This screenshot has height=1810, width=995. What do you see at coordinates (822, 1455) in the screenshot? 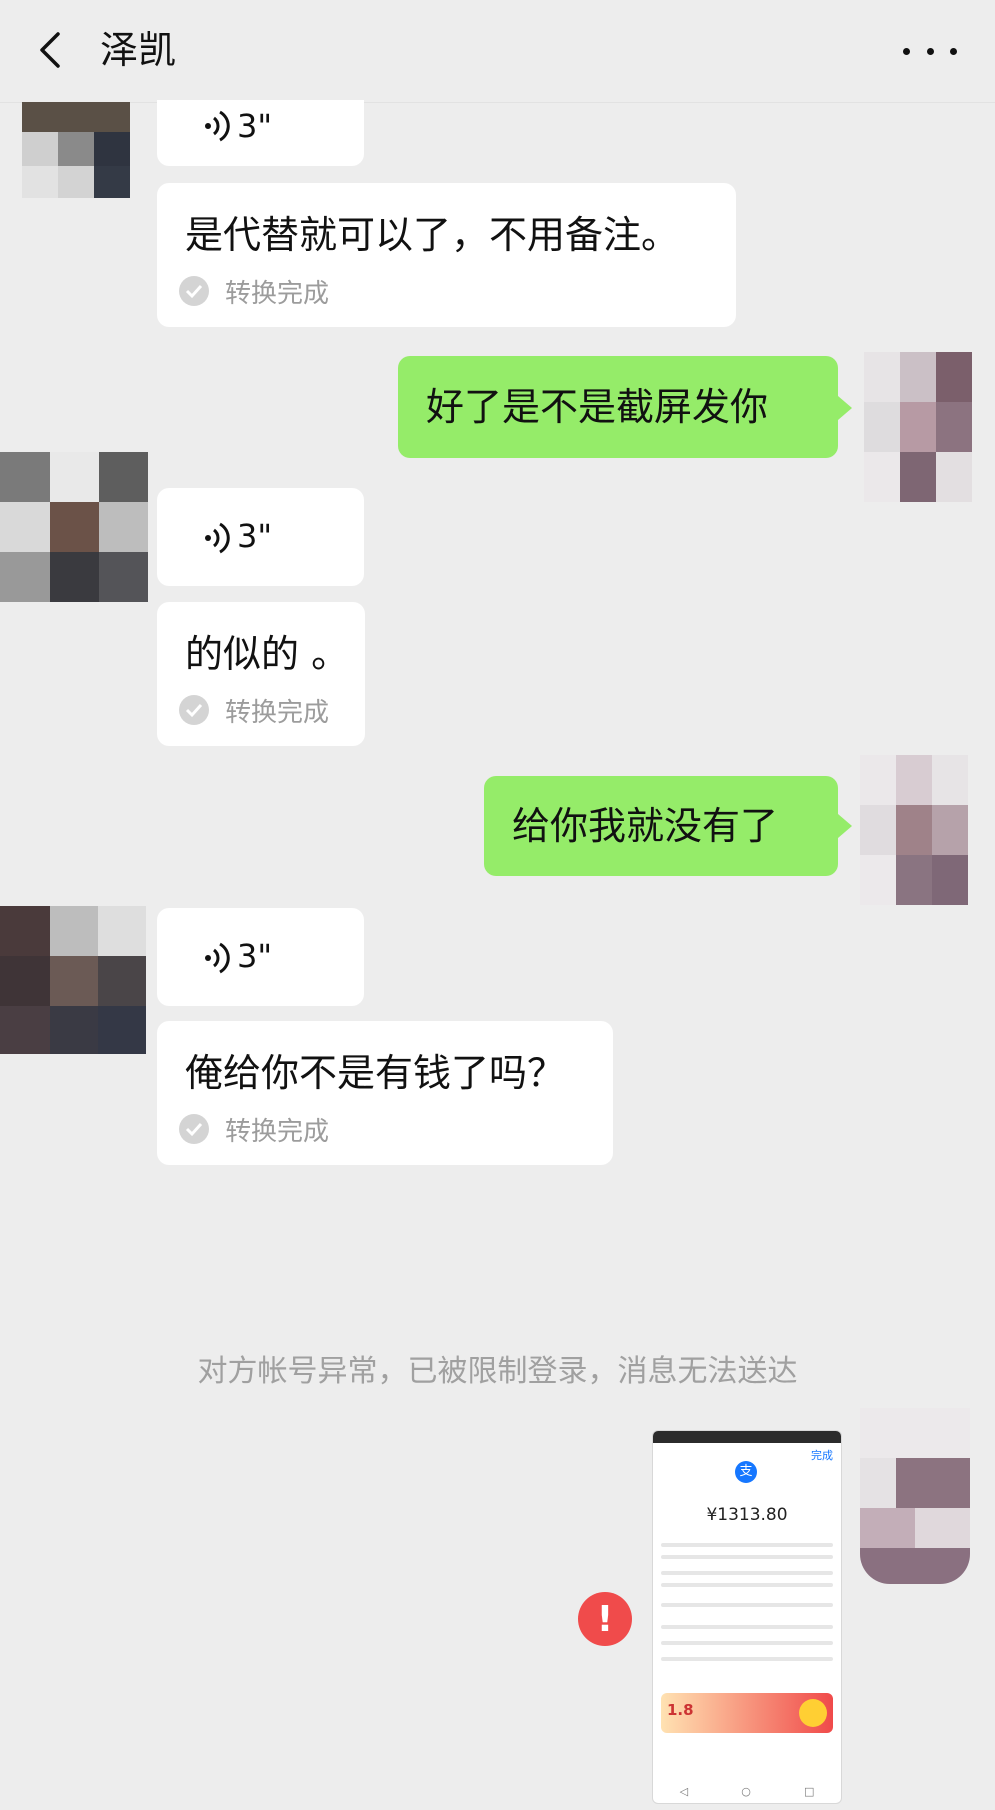
I see `image-done-label: 完成` at bounding box center [822, 1455].